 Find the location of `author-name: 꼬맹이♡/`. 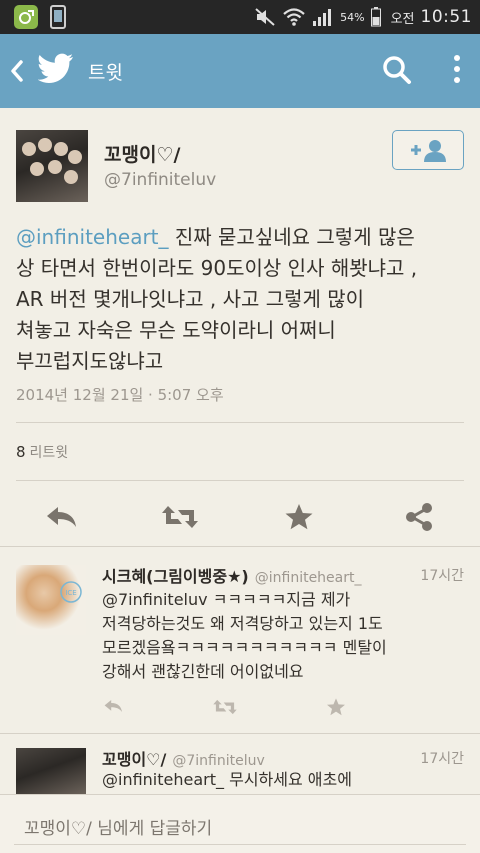

author-name: 꼬맹이♡/ is located at coordinates (142, 153).